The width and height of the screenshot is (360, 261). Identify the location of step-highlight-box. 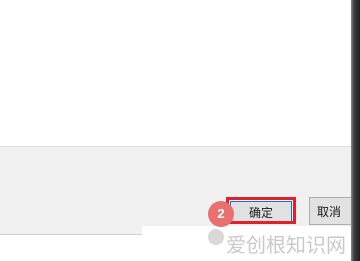
(261, 210).